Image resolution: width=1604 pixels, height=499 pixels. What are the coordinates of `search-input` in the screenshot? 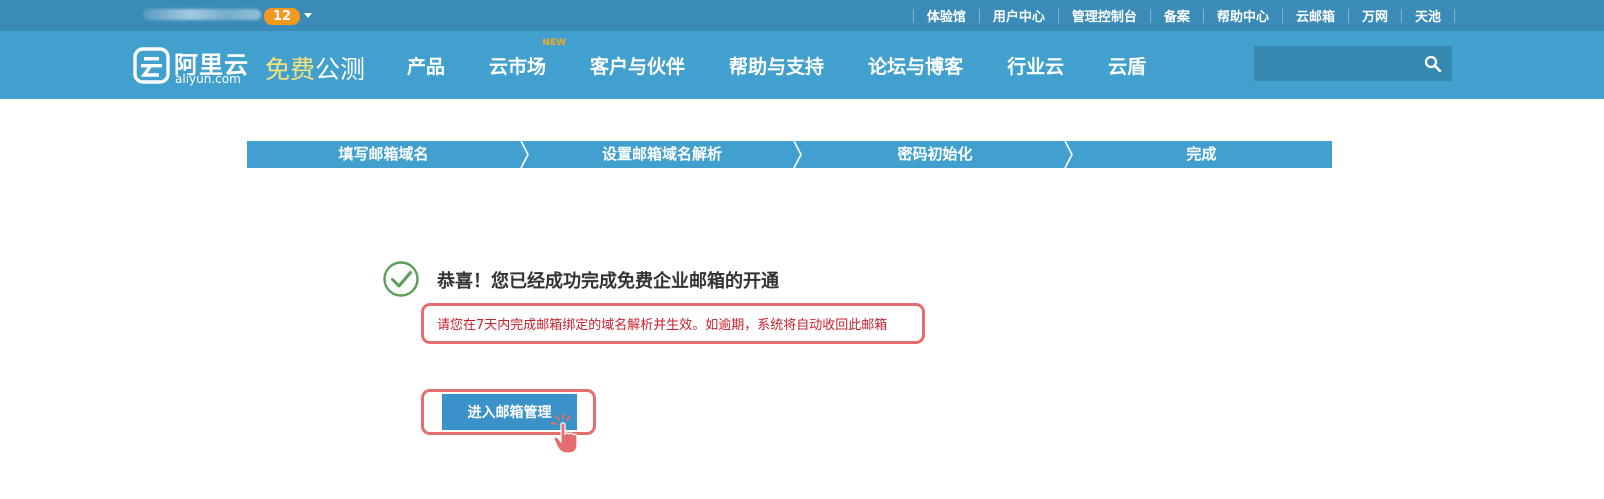 It's located at (1353, 63).